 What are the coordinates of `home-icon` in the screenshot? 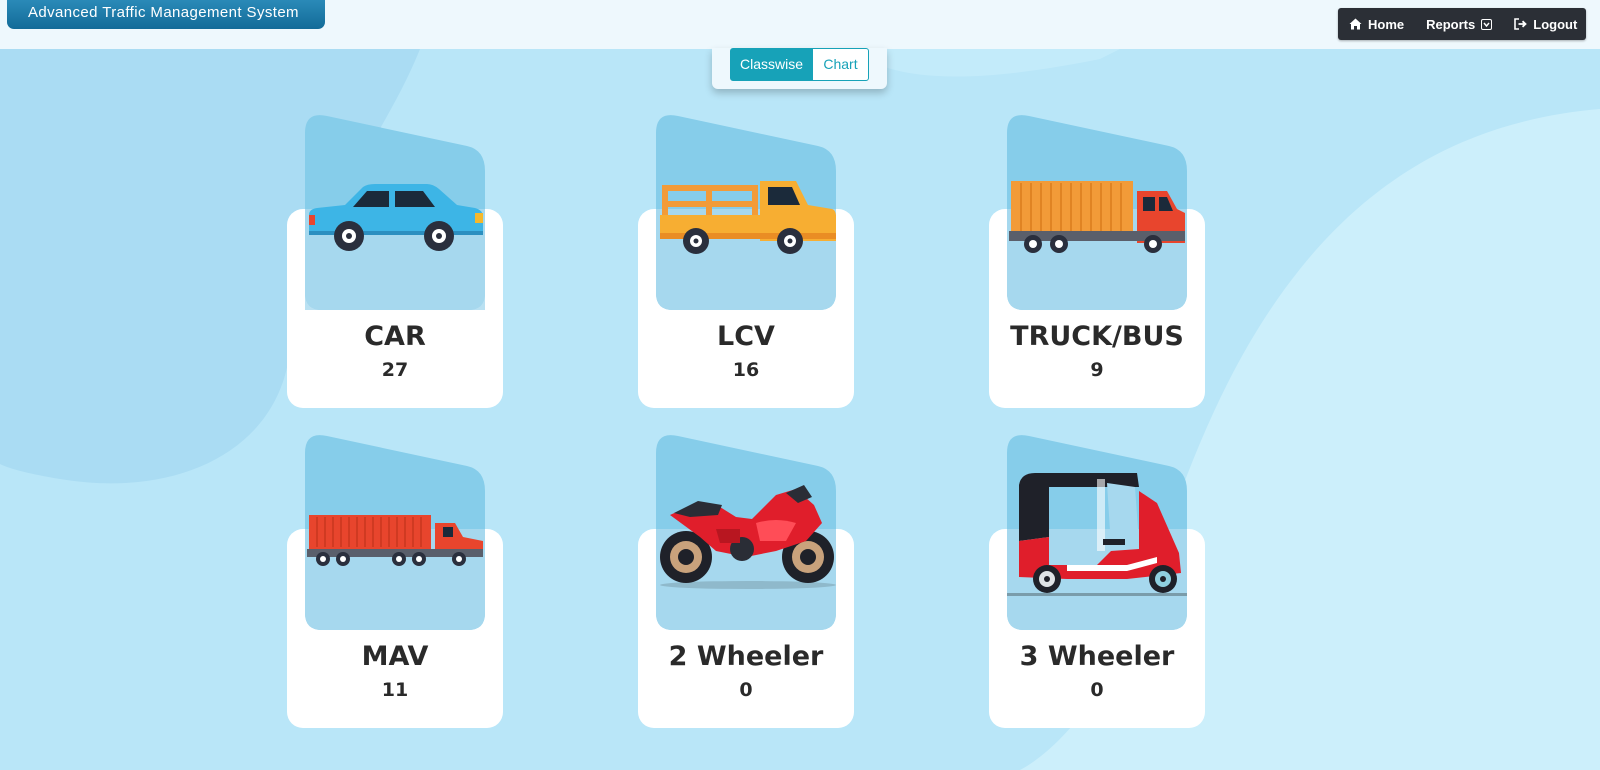 It's located at (1355, 24).